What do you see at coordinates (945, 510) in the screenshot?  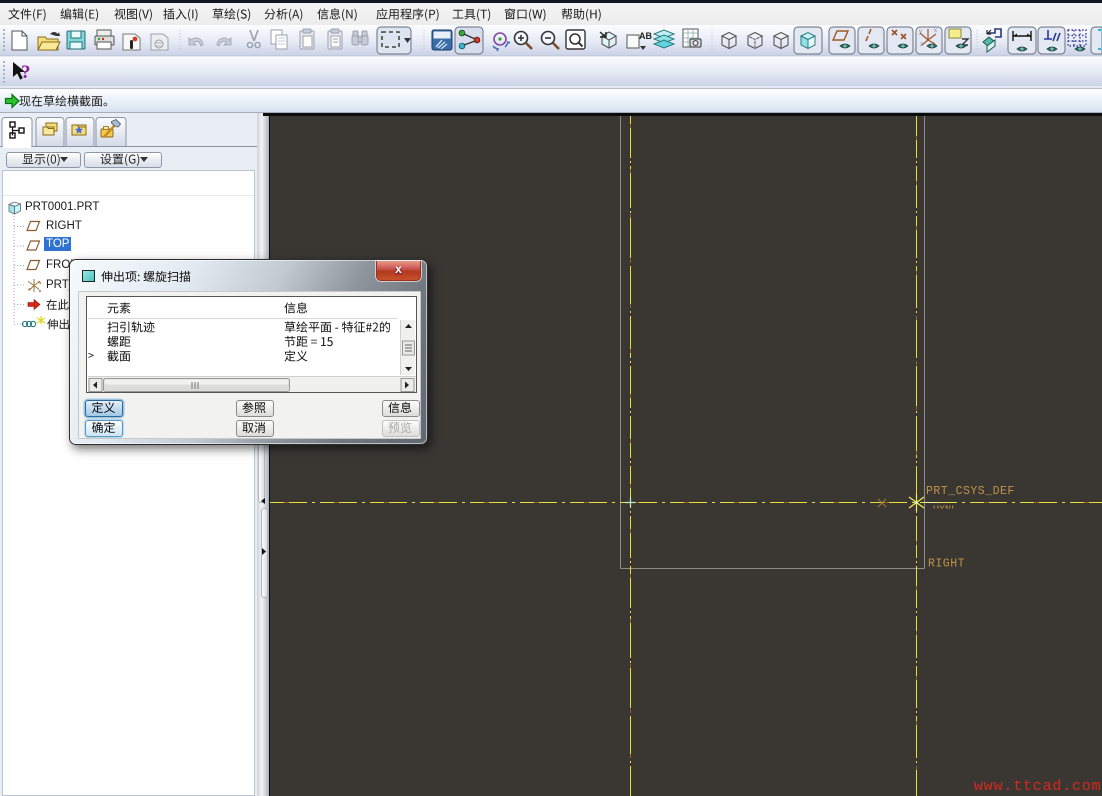 I see `svg-text: UXNL` at bounding box center [945, 510].